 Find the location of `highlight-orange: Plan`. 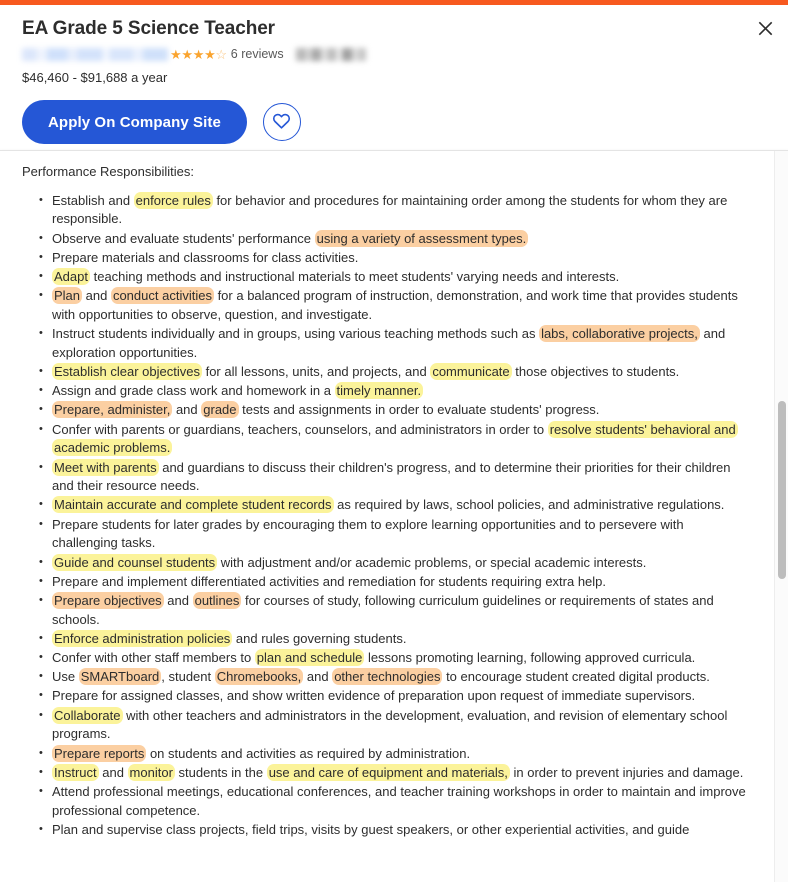

highlight-orange: Plan is located at coordinates (67, 296).